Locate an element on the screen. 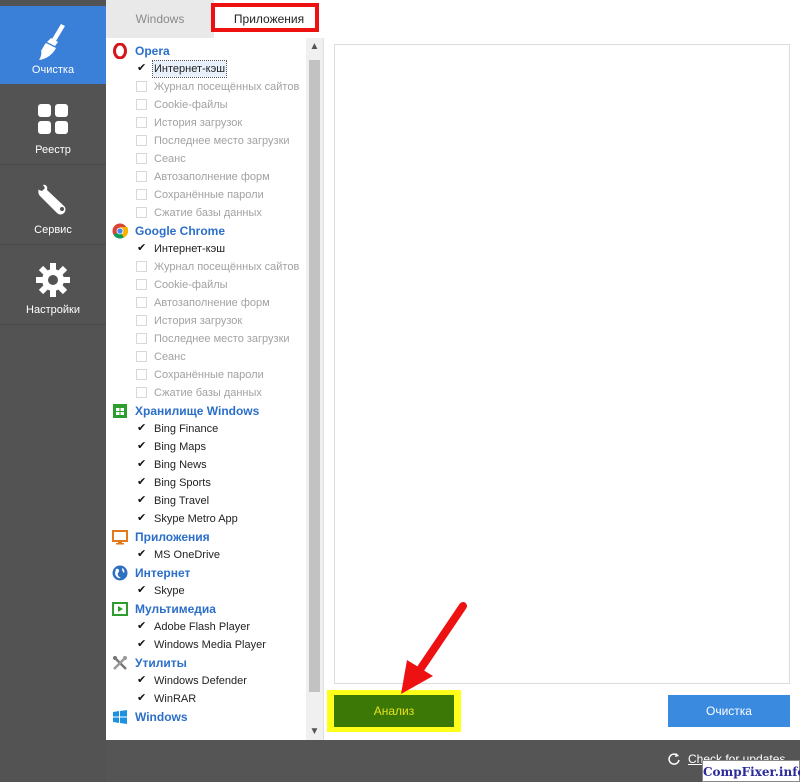 Image resolution: width=800 pixels, height=783 pixels. list-item: ✔ Skype Metro App is located at coordinates (206, 519).